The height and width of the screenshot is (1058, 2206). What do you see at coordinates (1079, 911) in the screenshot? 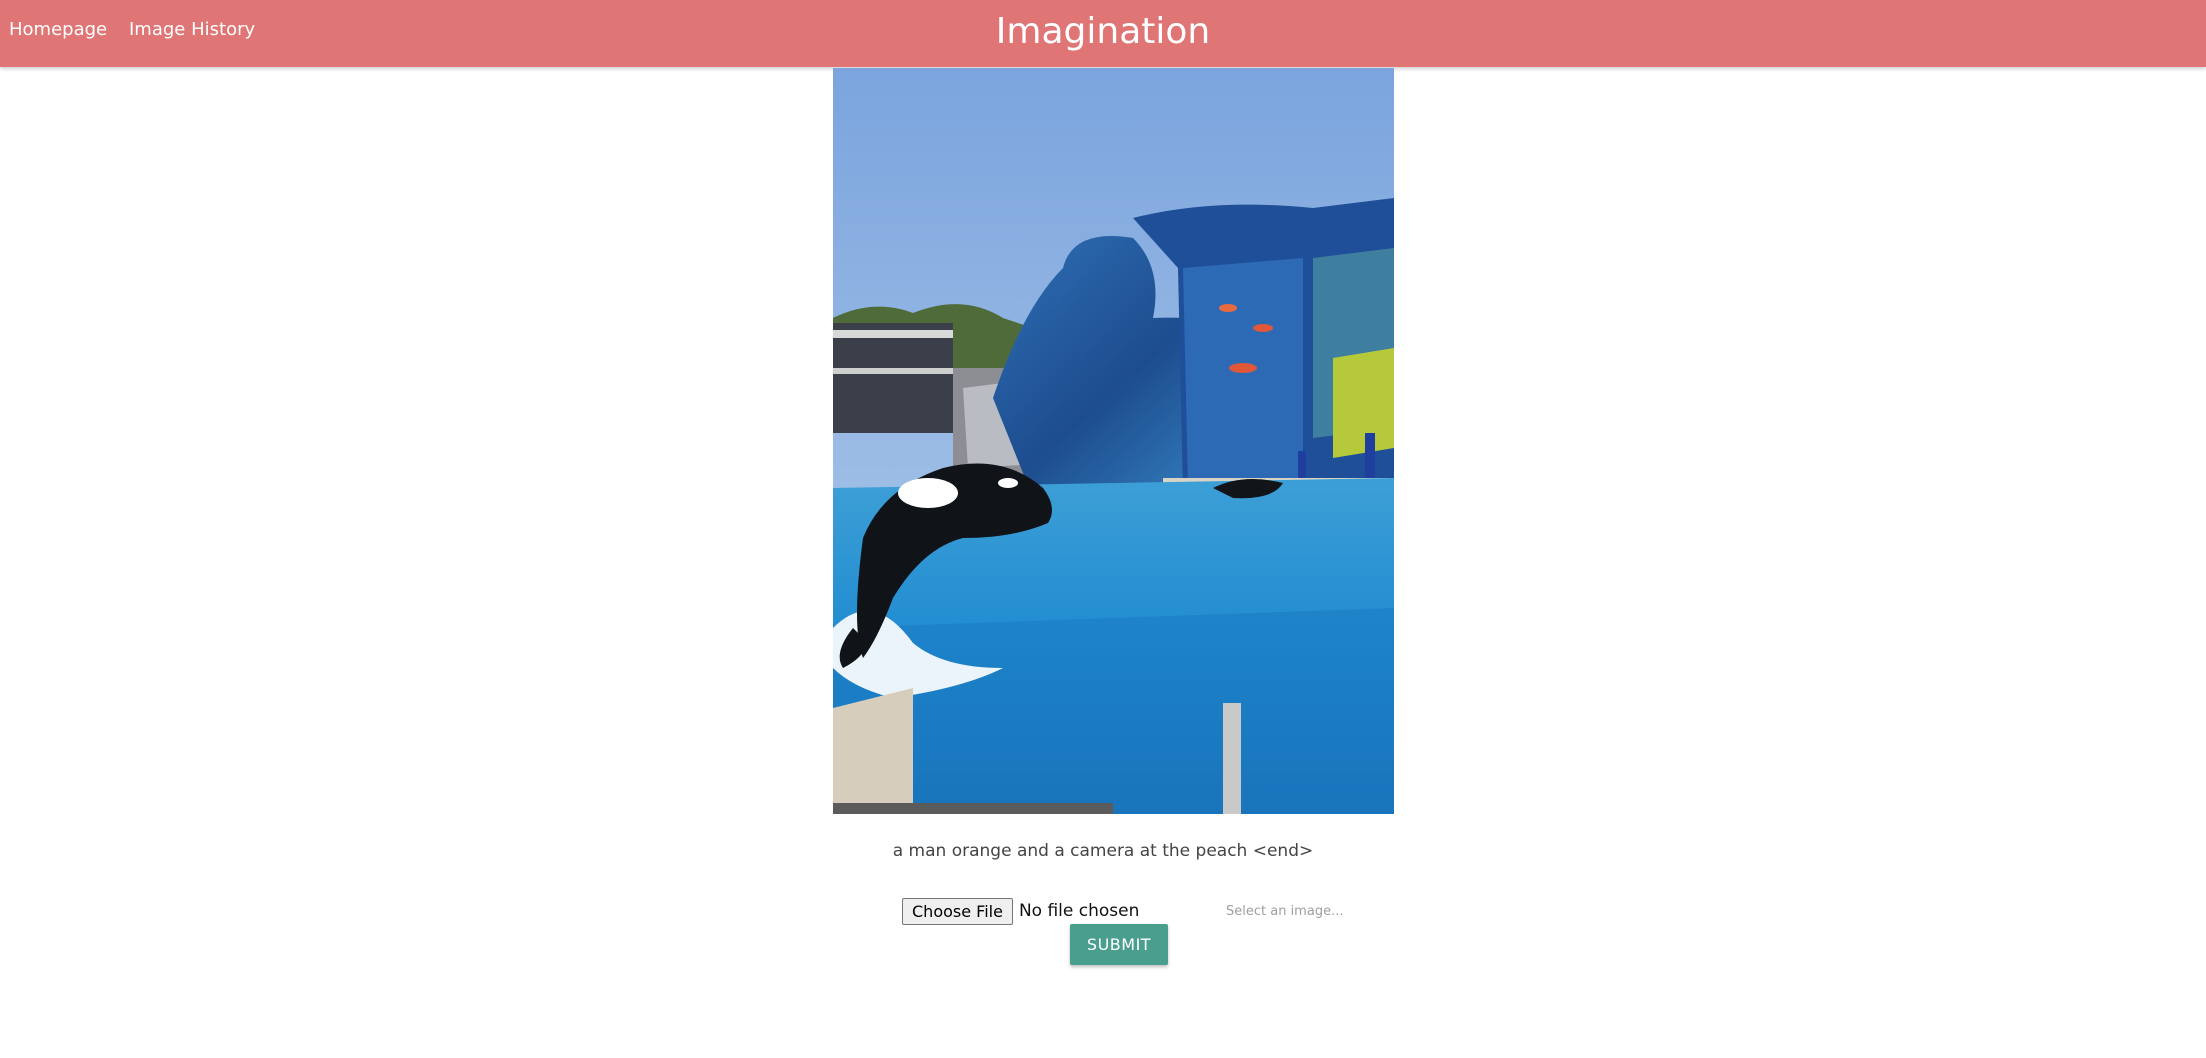
I see `file-status-text: No file chosen` at bounding box center [1079, 911].